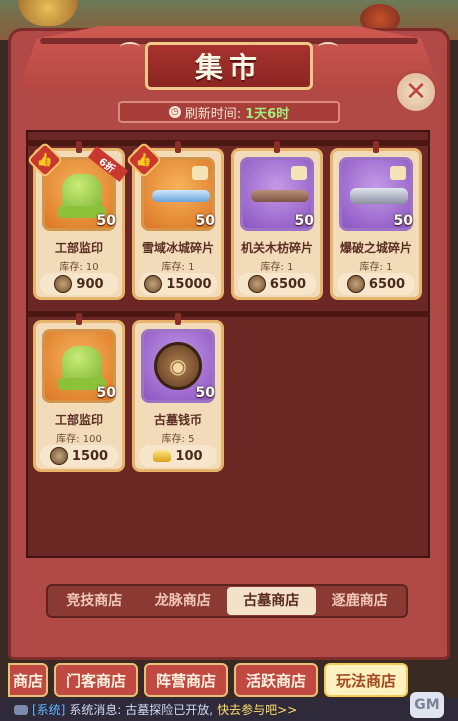 The width and height of the screenshot is (458, 721). I want to click on gm-button: GM, so click(427, 705).